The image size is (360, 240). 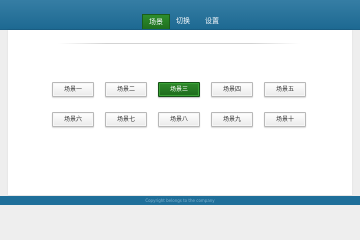 What do you see at coordinates (126, 119) in the screenshot?
I see `scene-7-button: 场景七` at bounding box center [126, 119].